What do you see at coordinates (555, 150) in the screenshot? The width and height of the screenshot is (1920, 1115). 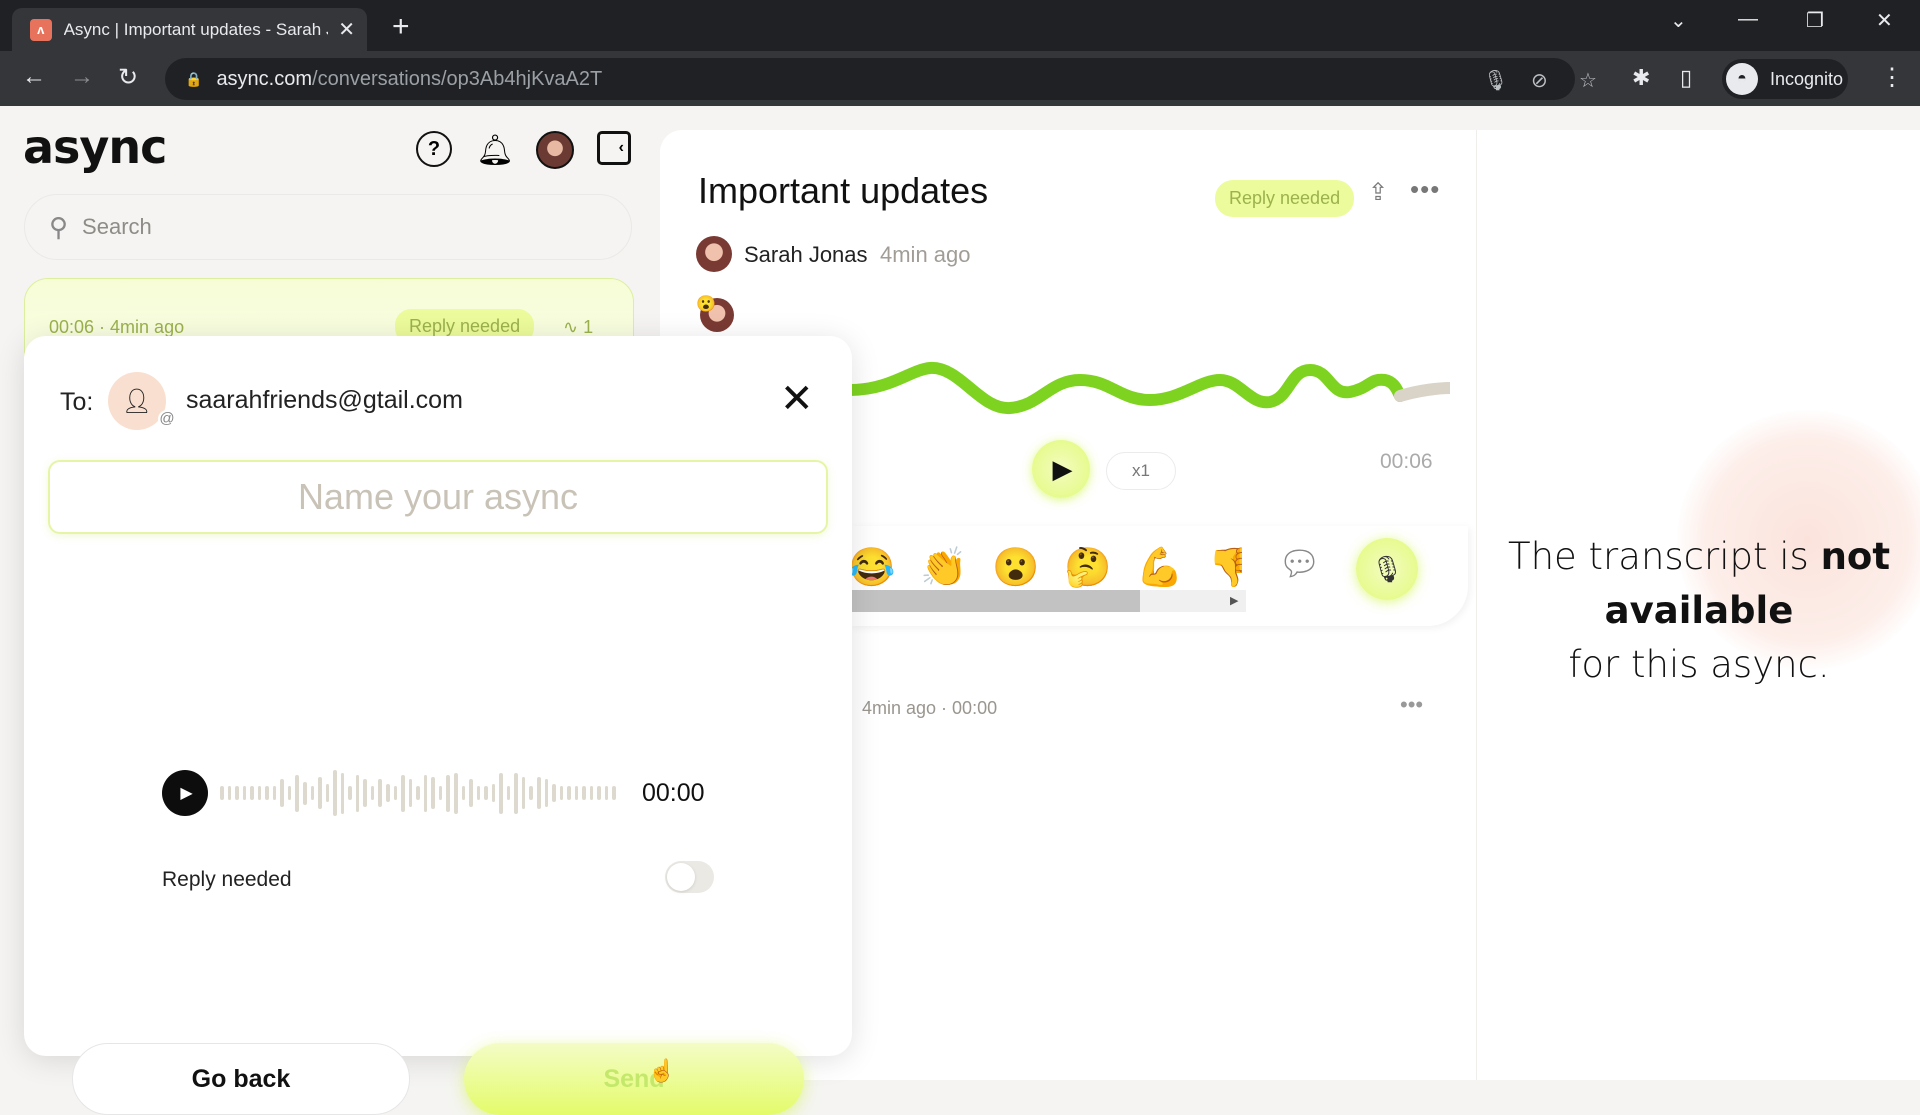 I see `user-avatar` at bounding box center [555, 150].